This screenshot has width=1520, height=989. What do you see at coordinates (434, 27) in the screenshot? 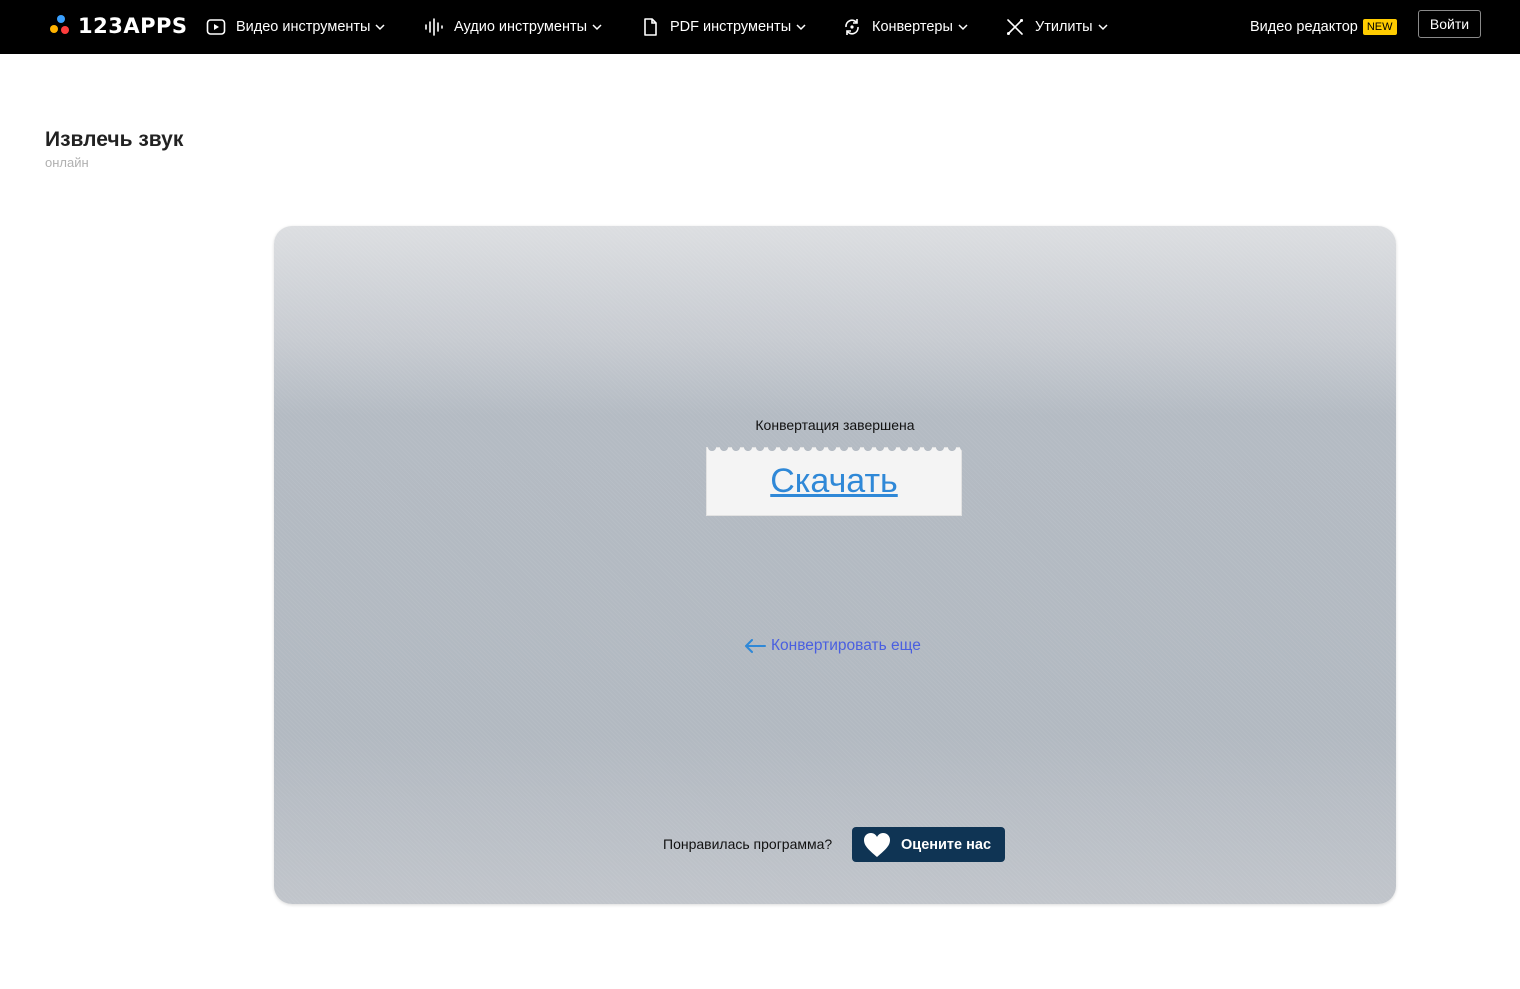
I see `waveform-icon` at bounding box center [434, 27].